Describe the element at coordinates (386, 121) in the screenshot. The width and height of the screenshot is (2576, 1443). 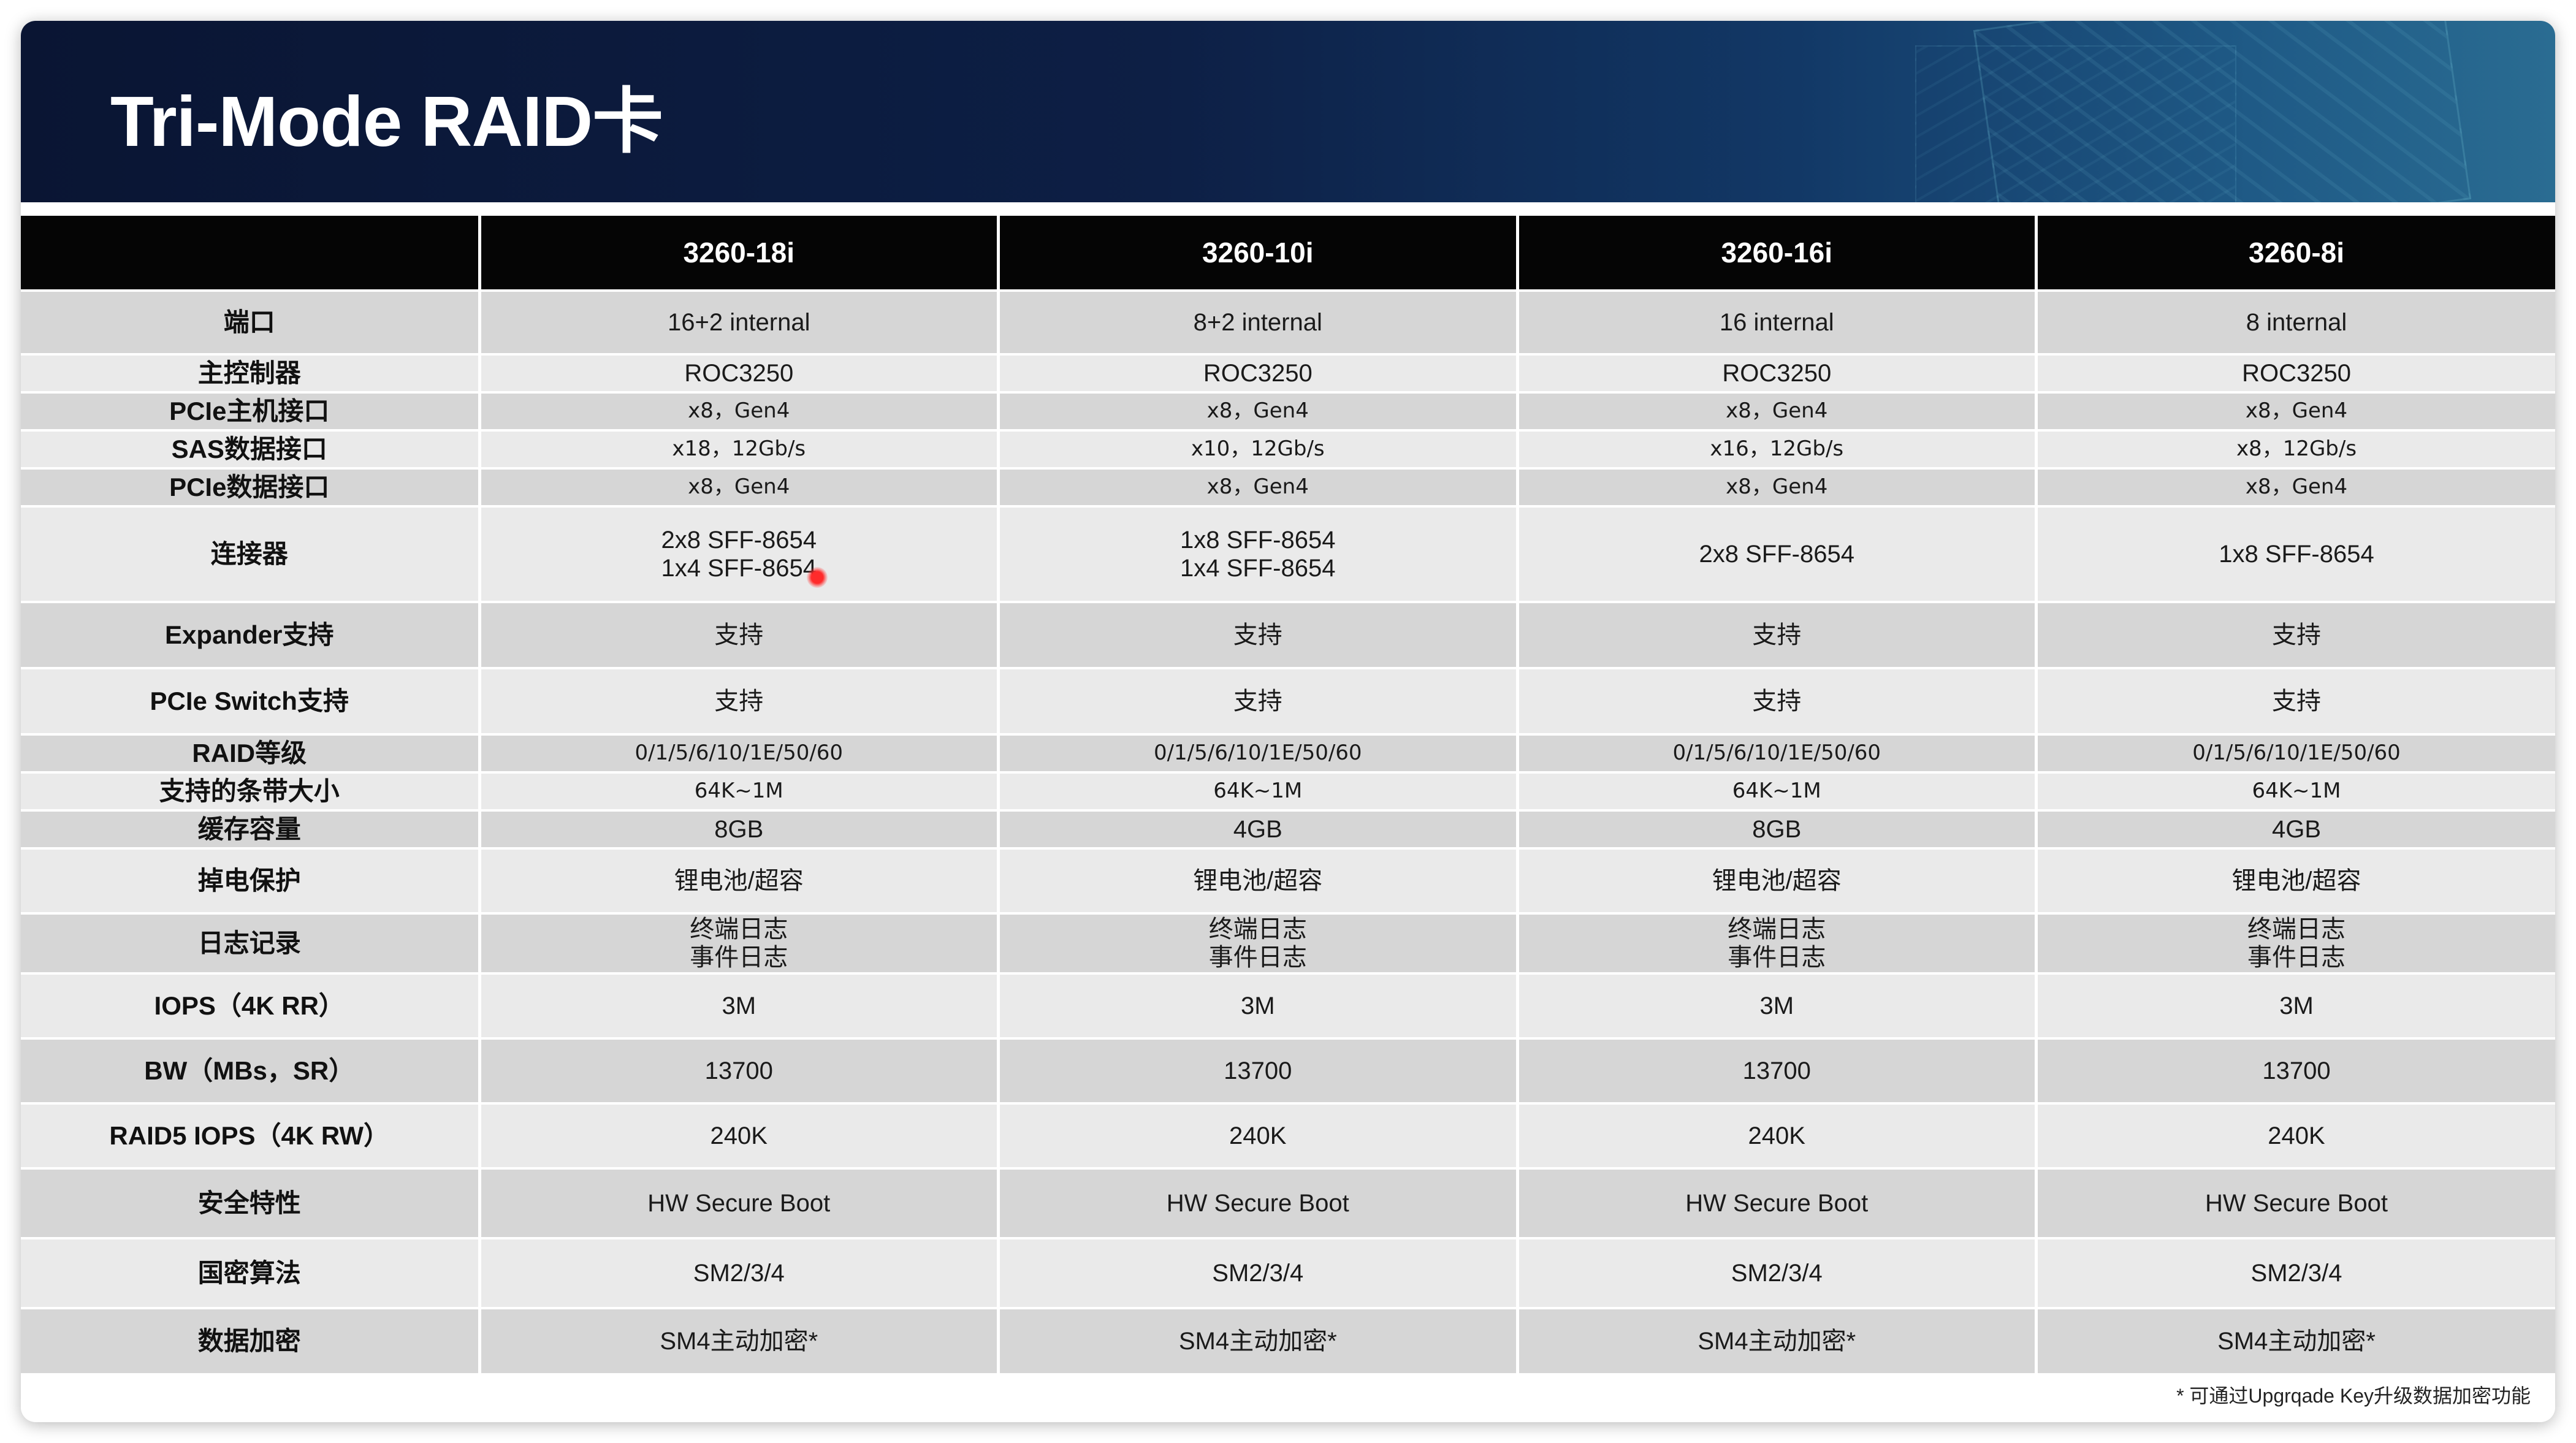
I see `slide-title: Tri-Mode RAID卡` at that location.